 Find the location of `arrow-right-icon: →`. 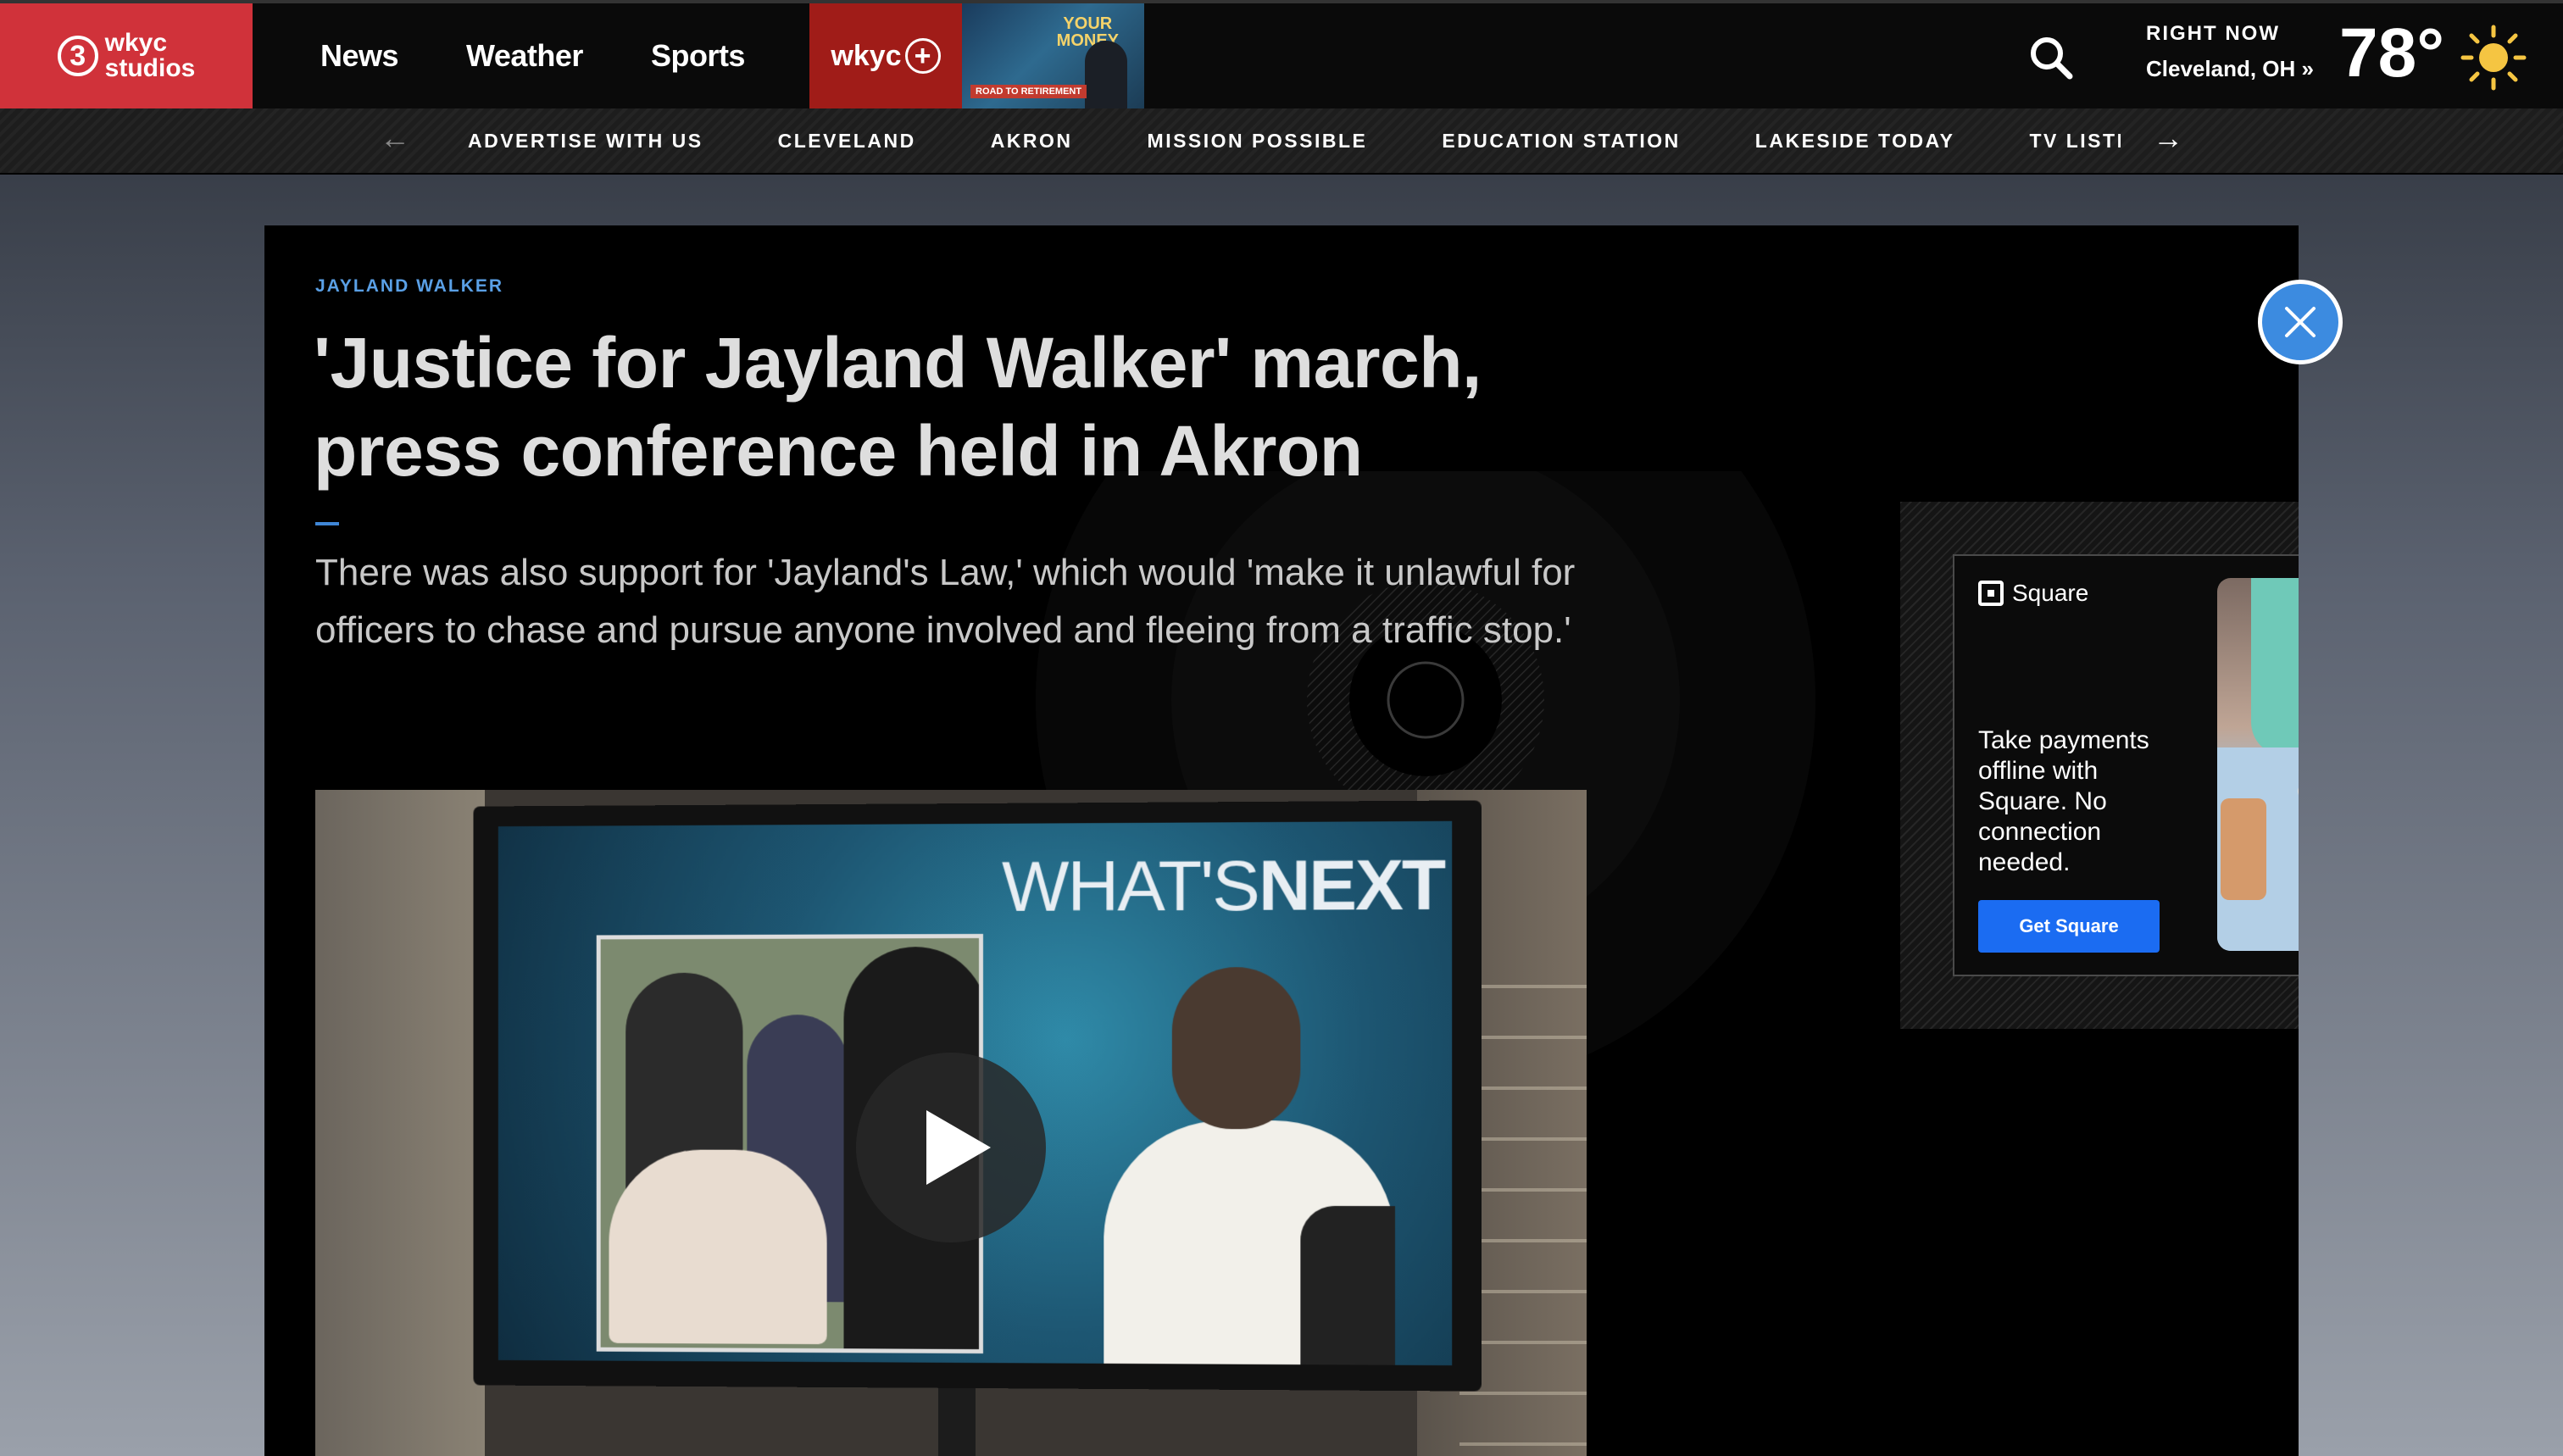

arrow-right-icon: → is located at coordinates (2168, 138).